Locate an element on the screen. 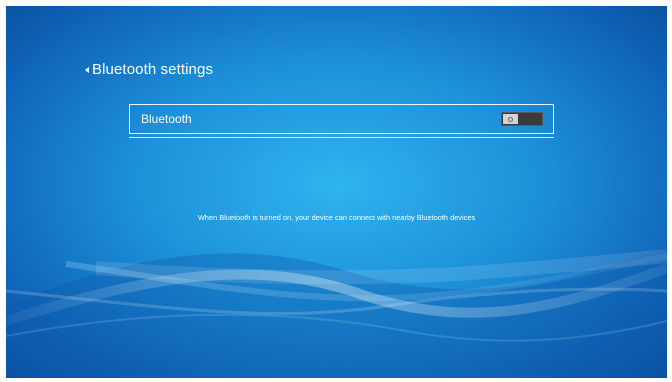 This screenshot has height=382, width=672. toggle-thumb is located at coordinates (510, 119).